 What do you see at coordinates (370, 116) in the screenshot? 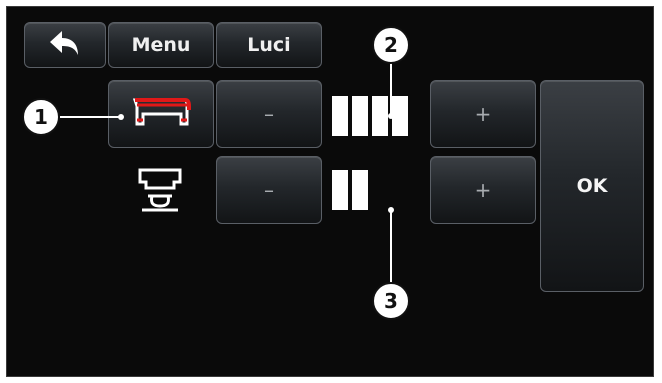
I see `machine-light-level-indicator` at bounding box center [370, 116].